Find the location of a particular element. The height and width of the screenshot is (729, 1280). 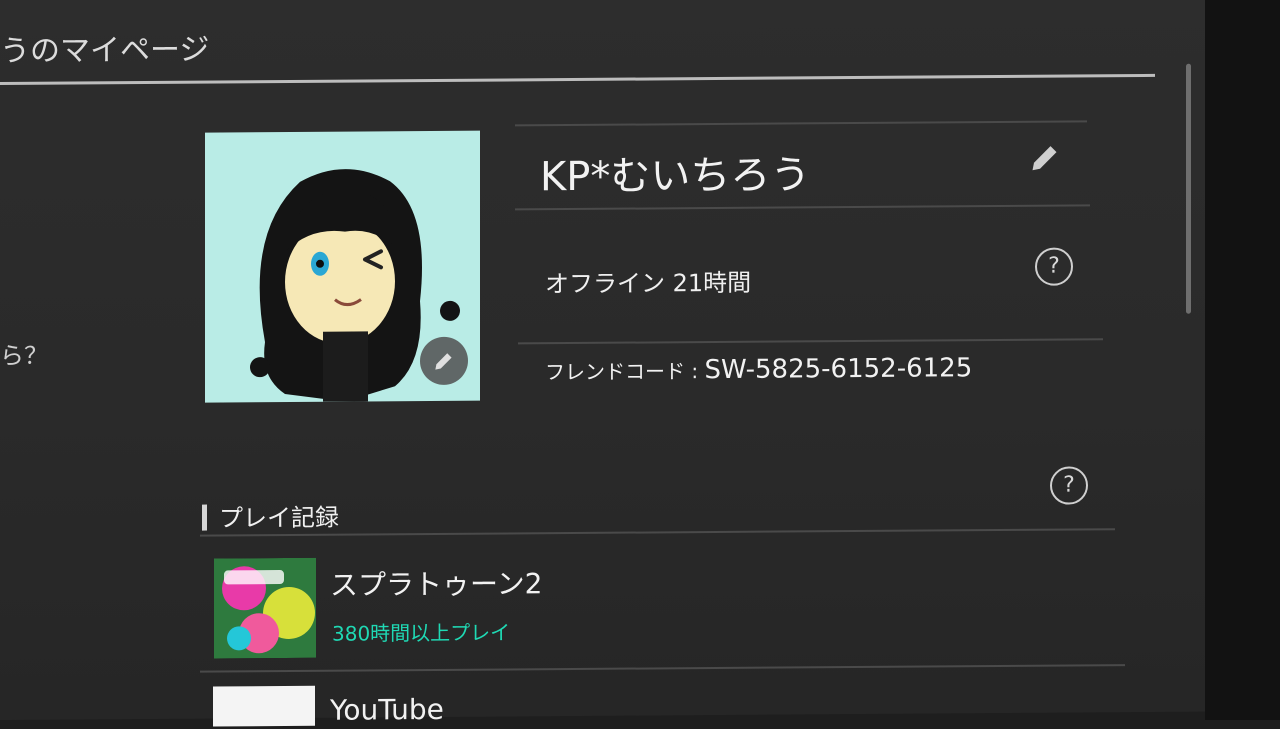

splatoon-2-icon is located at coordinates (265, 608).